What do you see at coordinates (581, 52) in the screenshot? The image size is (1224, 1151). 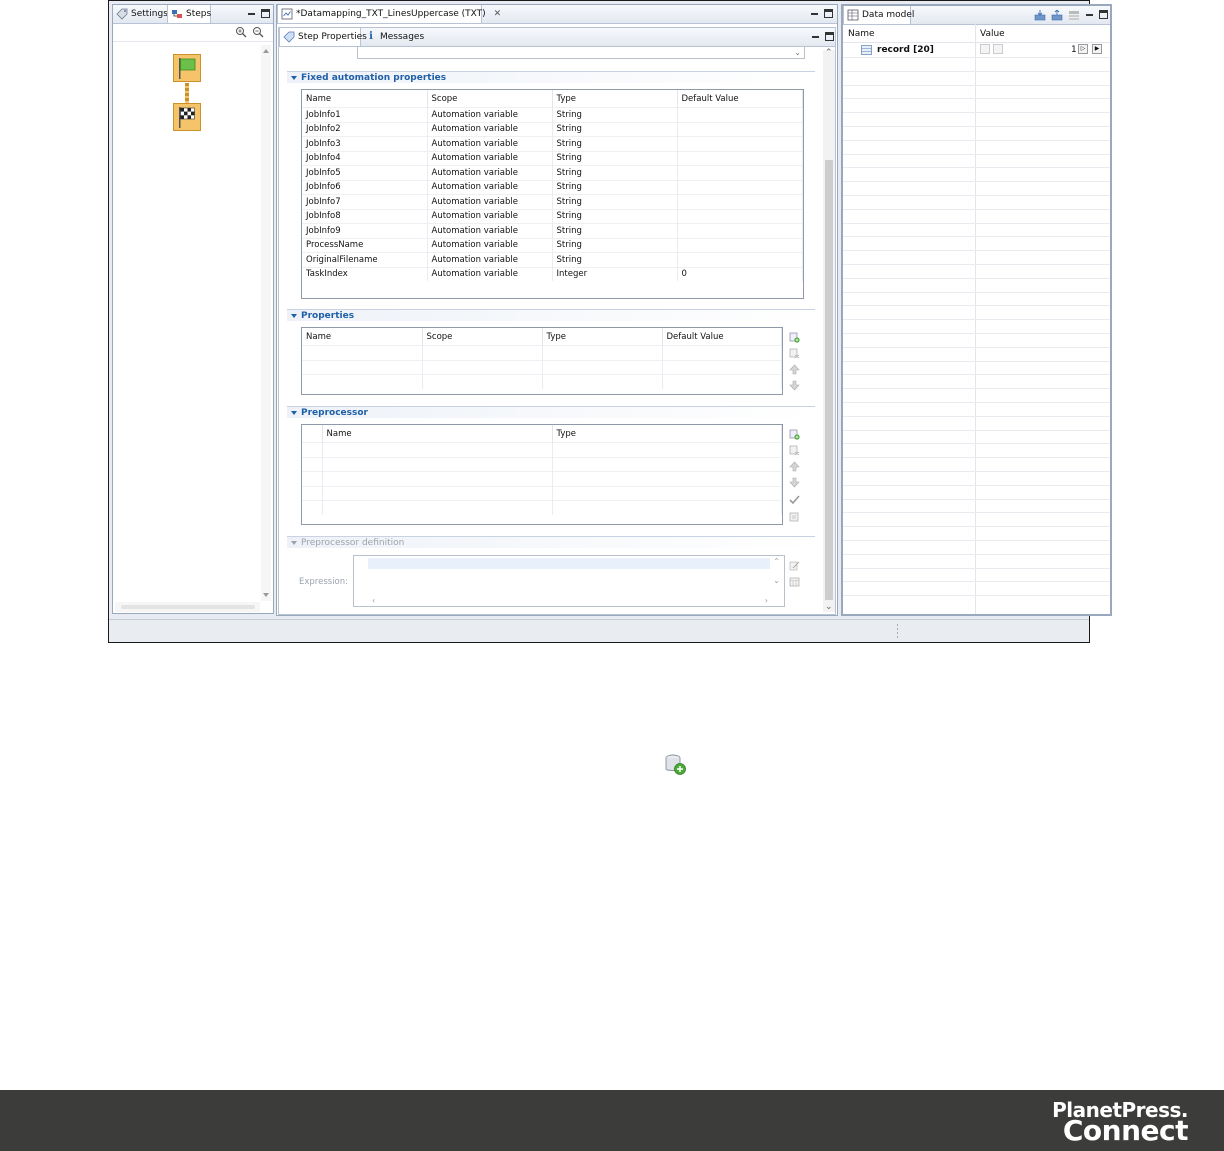 I see `cut-off-dropdown: ⌄` at bounding box center [581, 52].